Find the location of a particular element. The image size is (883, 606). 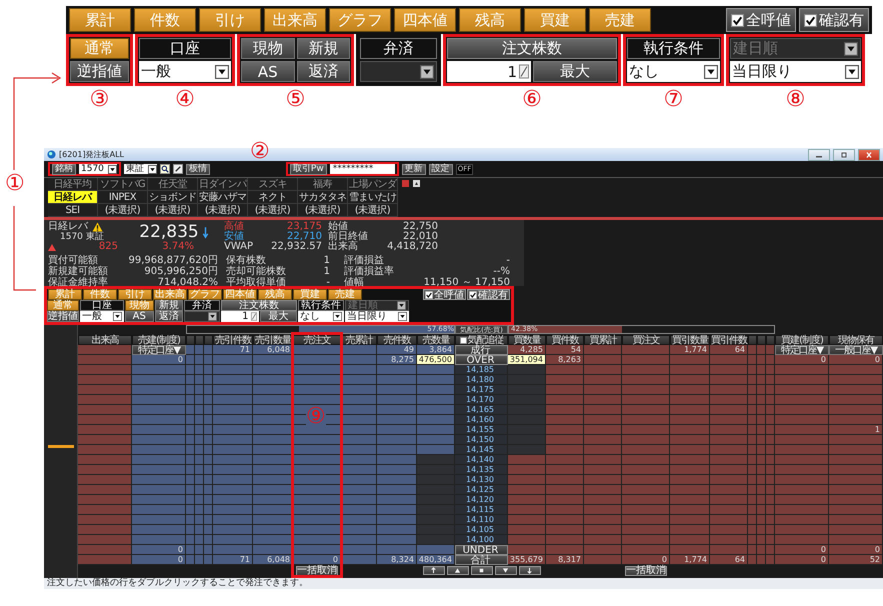

price-cell: 14,140 is located at coordinates (481, 460).